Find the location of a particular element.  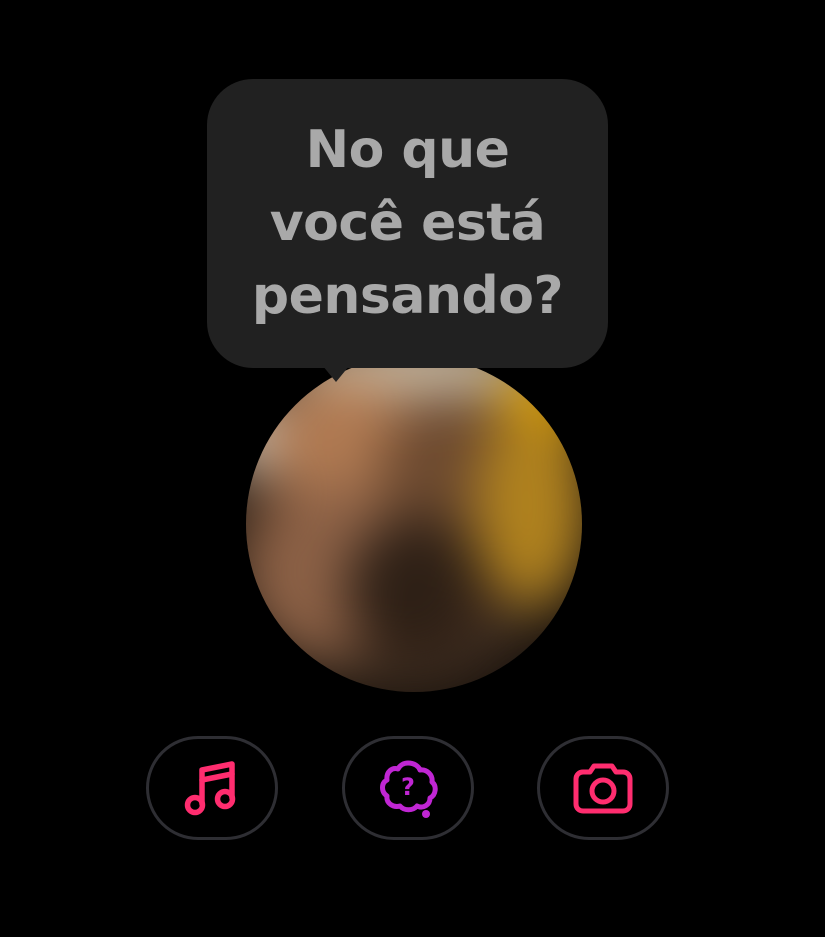

question-bubble-icon: ? is located at coordinates (409, 789).